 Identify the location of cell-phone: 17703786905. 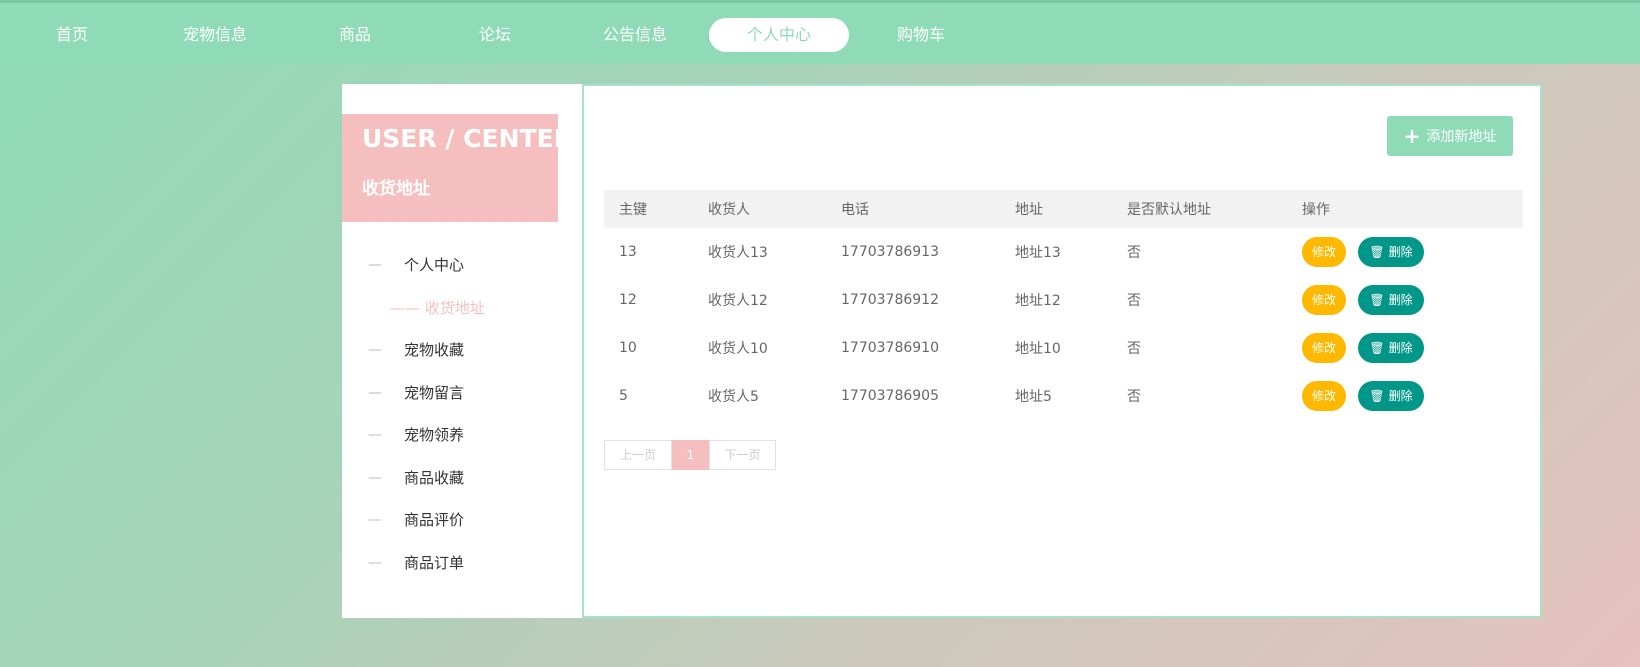
(890, 396).